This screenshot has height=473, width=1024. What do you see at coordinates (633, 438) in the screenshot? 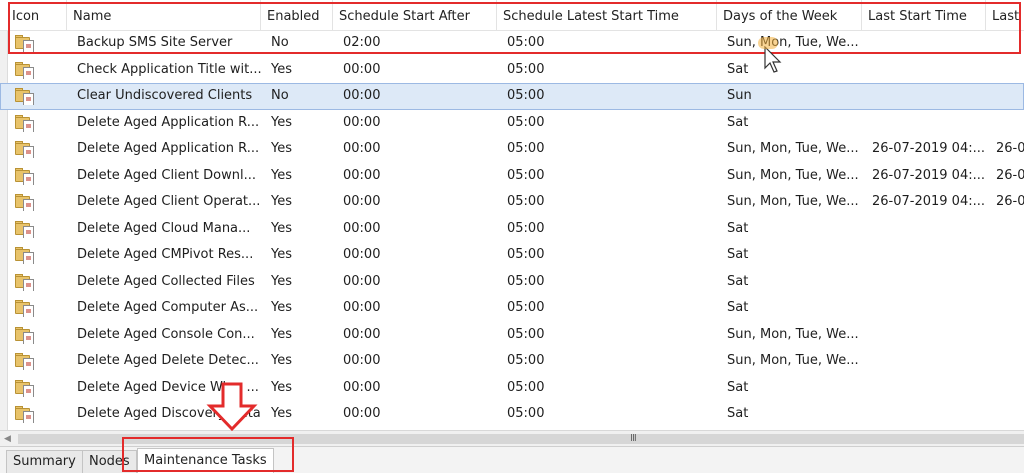
I see `scrollbar-grip: III` at bounding box center [633, 438].